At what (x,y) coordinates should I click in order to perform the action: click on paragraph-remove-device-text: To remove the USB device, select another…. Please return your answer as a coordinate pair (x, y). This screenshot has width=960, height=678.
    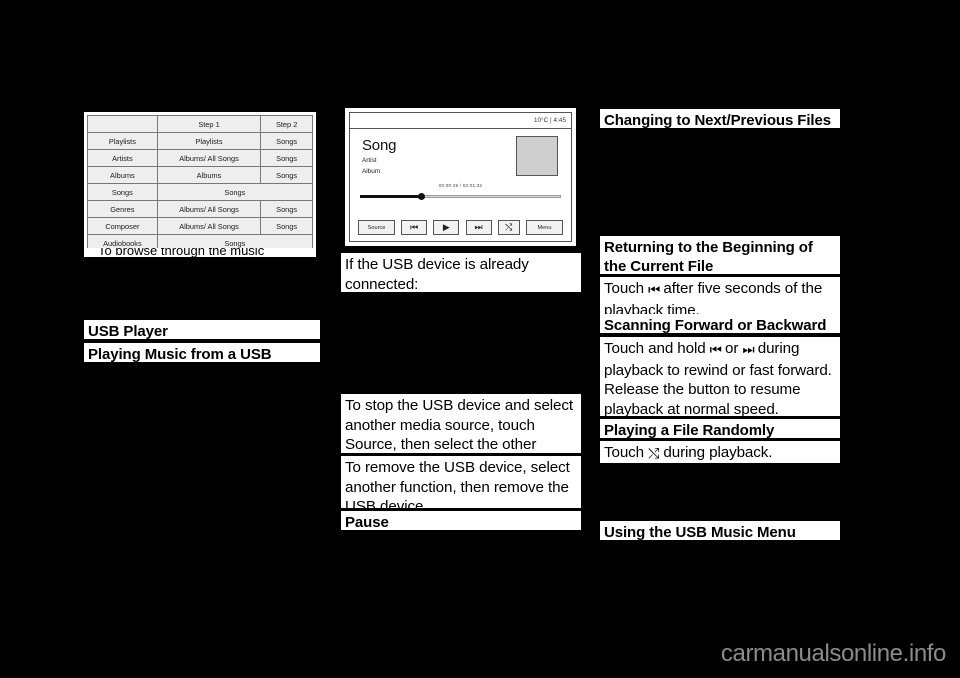
    Looking at the image, I should click on (457, 487).